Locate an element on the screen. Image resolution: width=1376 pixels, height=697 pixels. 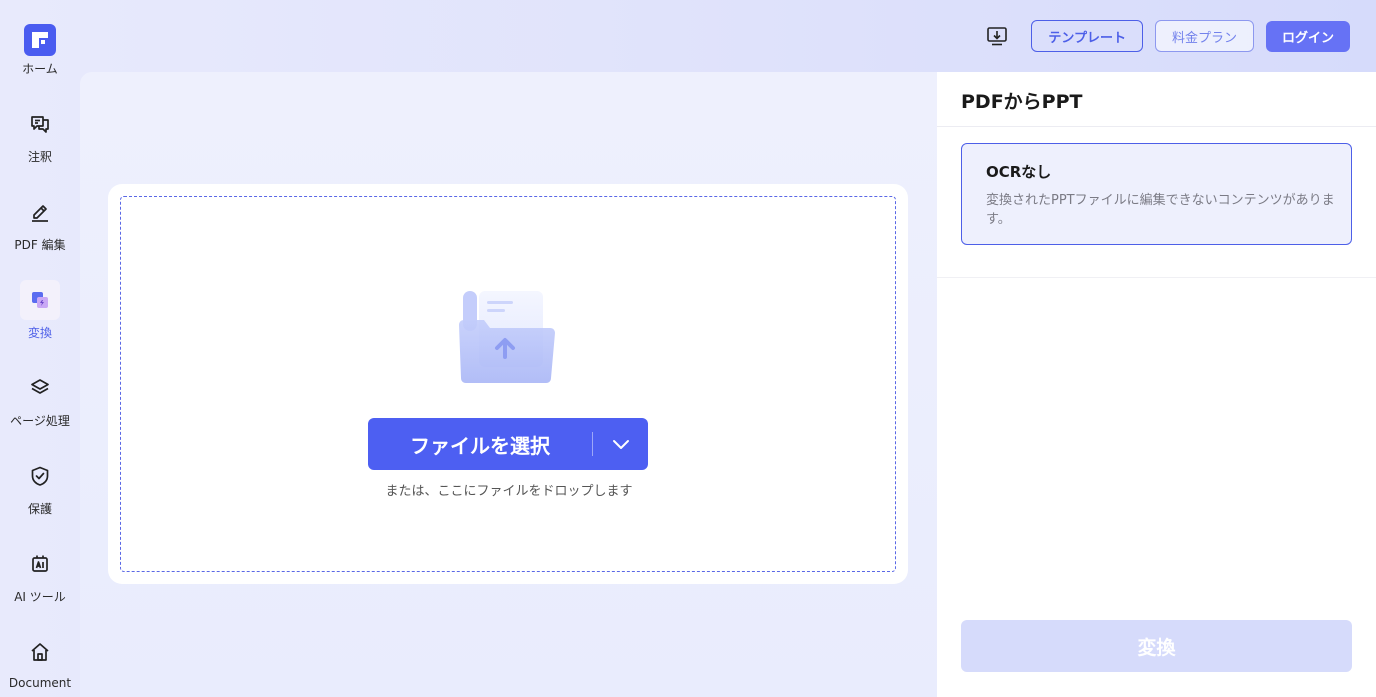
sidebar-item-pdf-edit: PDF 編集 is located at coordinates (40, 232).